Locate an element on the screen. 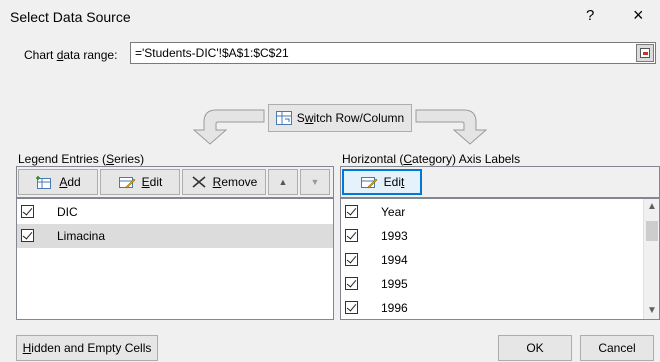 The height and width of the screenshot is (362, 660). axis-labels-label: Horizontal (Category) Axis Labels is located at coordinates (431, 159).